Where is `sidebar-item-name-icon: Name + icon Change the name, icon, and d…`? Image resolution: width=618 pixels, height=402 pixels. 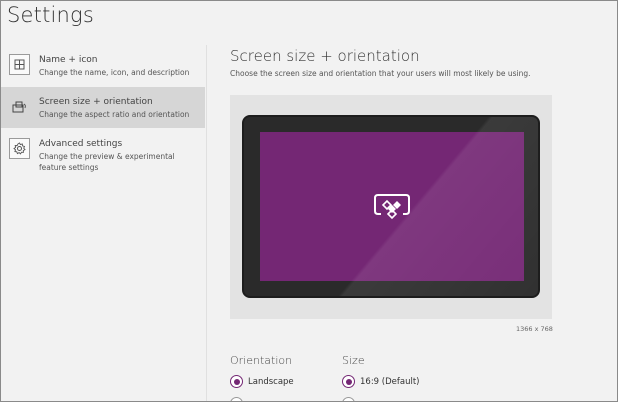
sidebar-item-name-icon: Name + icon Change the name, icon, and d… is located at coordinates (103, 65).